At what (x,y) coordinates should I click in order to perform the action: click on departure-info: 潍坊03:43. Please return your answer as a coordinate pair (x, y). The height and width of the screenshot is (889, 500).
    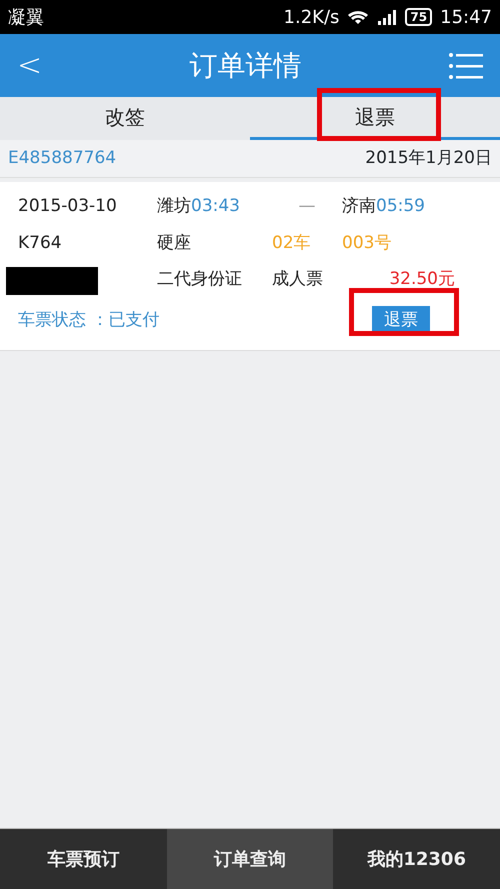
    Looking at the image, I should click on (199, 206).